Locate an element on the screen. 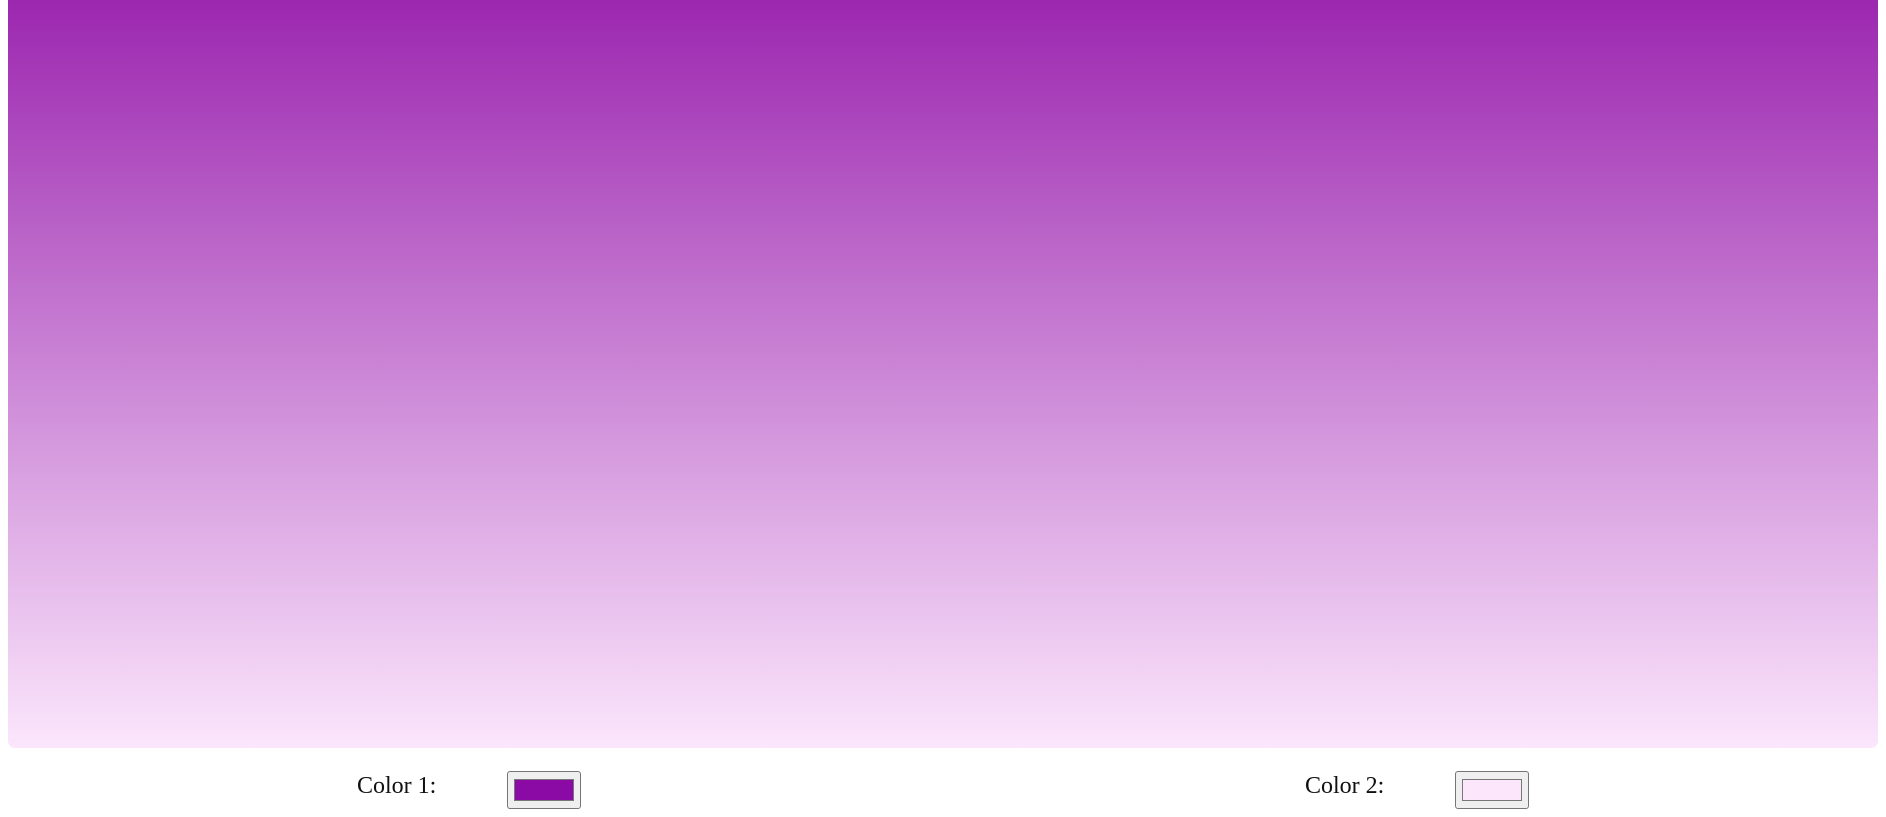 Image resolution: width=1886 pixels, height=817 pixels. color-2-swatch is located at coordinates (1492, 790).